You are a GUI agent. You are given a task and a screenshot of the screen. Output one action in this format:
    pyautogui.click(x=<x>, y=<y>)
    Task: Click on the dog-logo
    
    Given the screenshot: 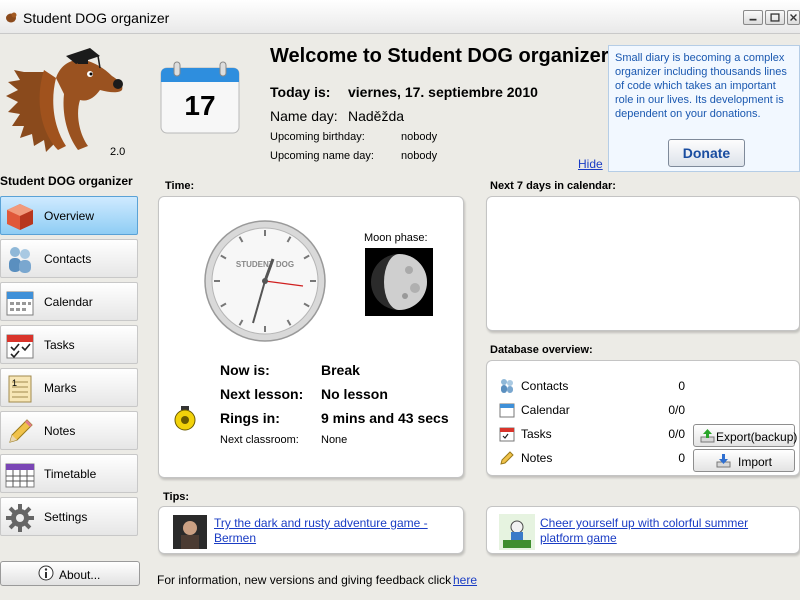 What is the action you would take?
    pyautogui.click(x=64, y=100)
    